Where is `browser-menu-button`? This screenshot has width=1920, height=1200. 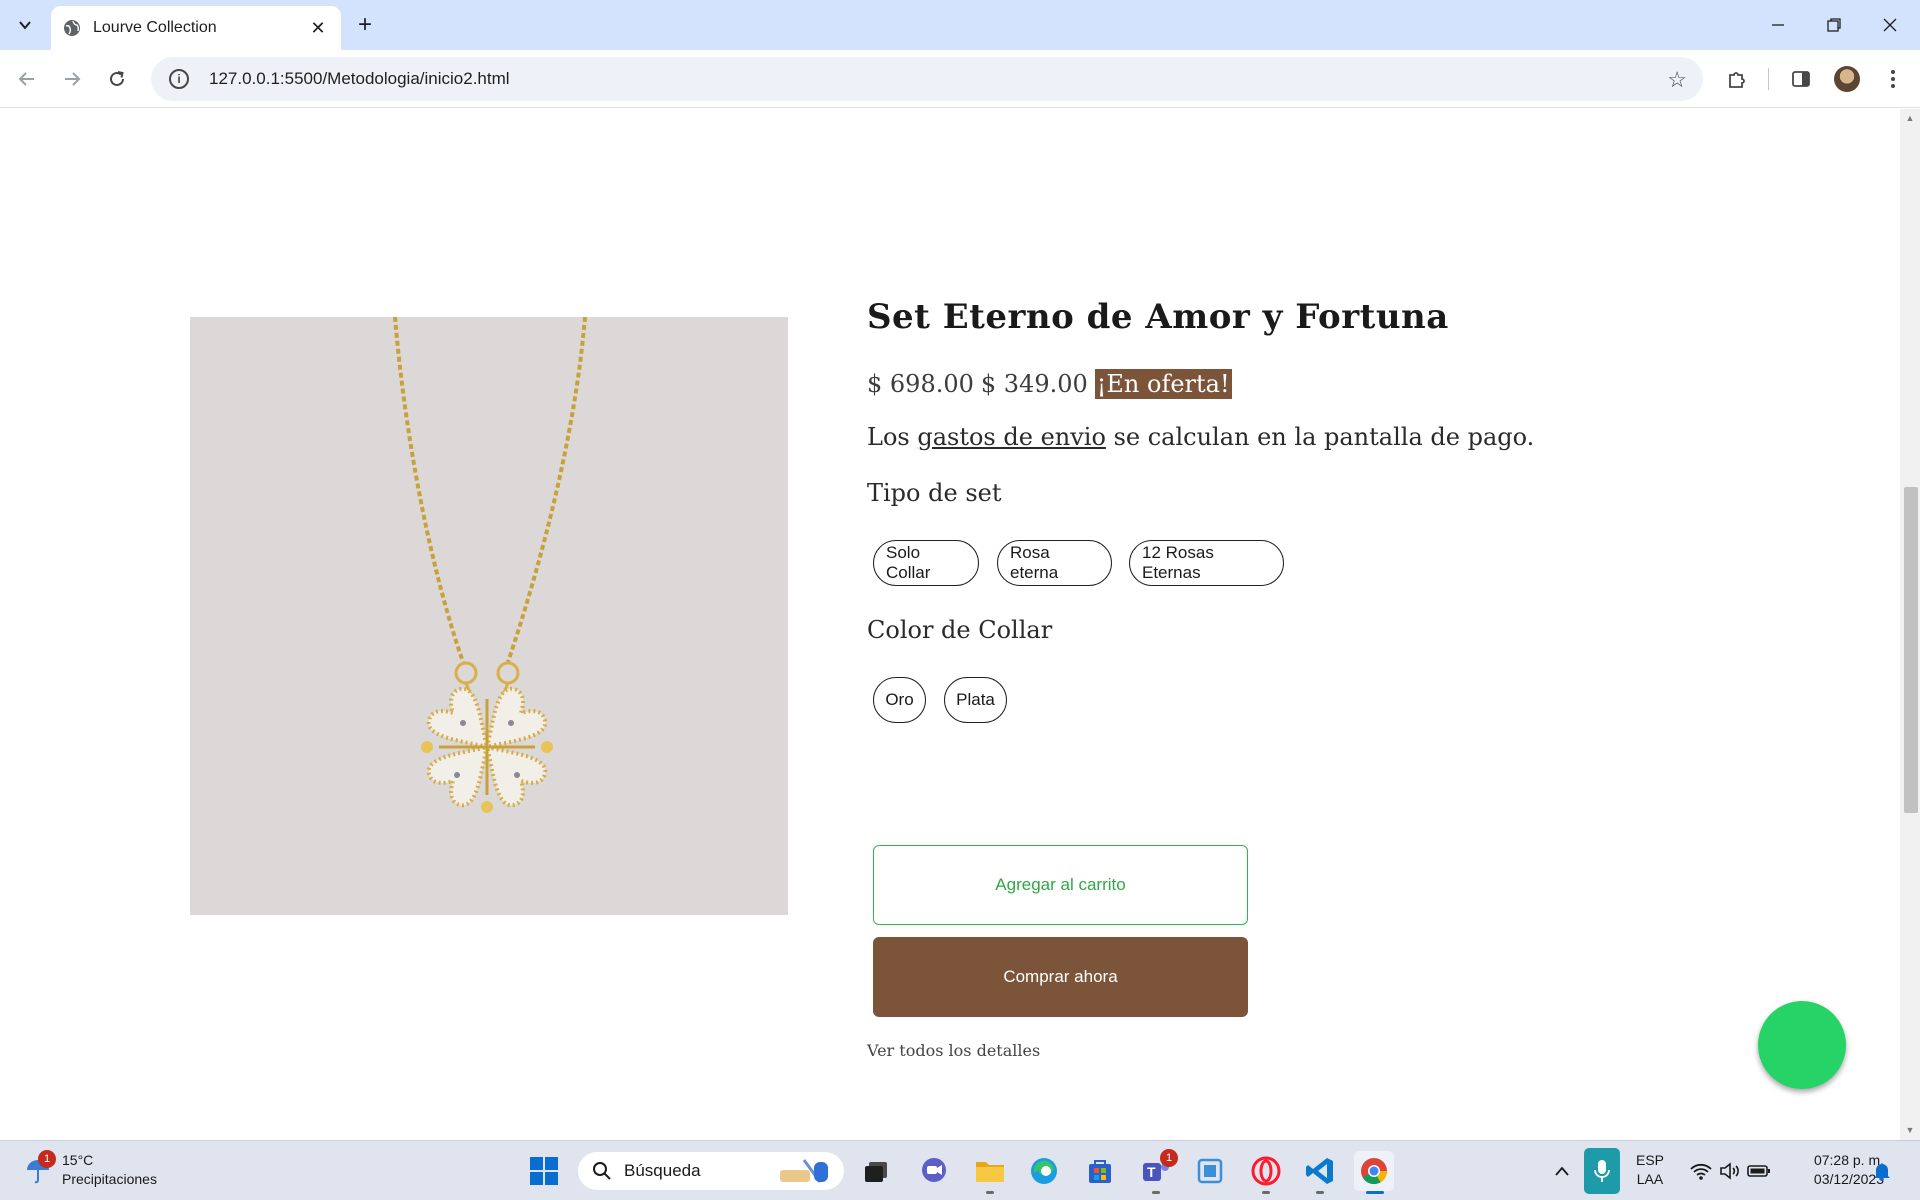
browser-menu-button is located at coordinates (1893, 79).